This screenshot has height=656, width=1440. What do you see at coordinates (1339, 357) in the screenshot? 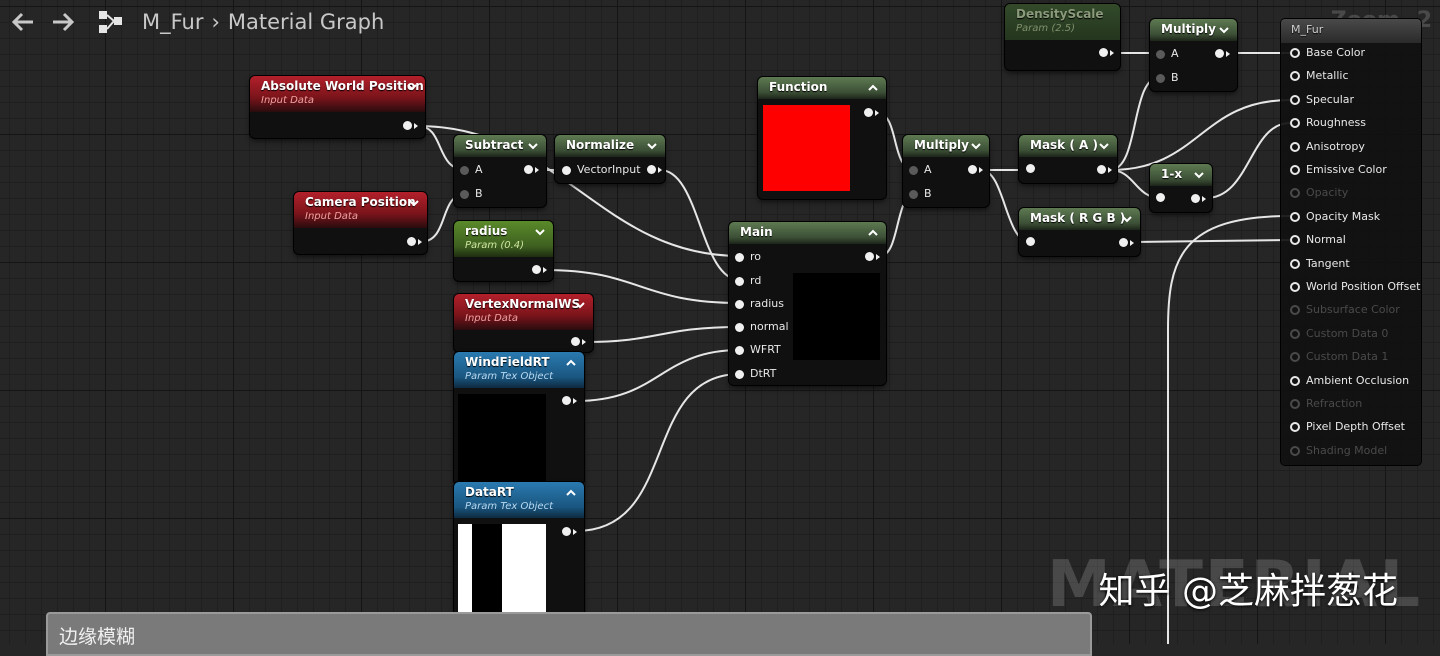
I see `result-pin-custom-data-1: Custom Data 1` at bounding box center [1339, 357].